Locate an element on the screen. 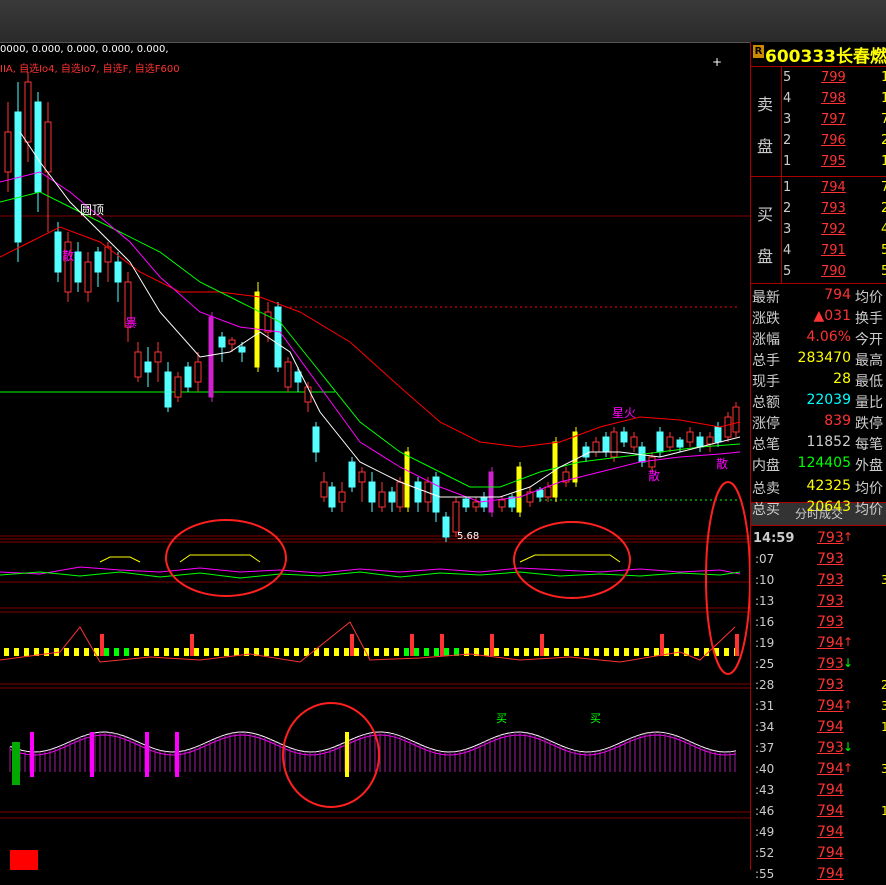 This screenshot has width=886, height=885. stat-label-2: 均价 is located at coordinates (869, 510).